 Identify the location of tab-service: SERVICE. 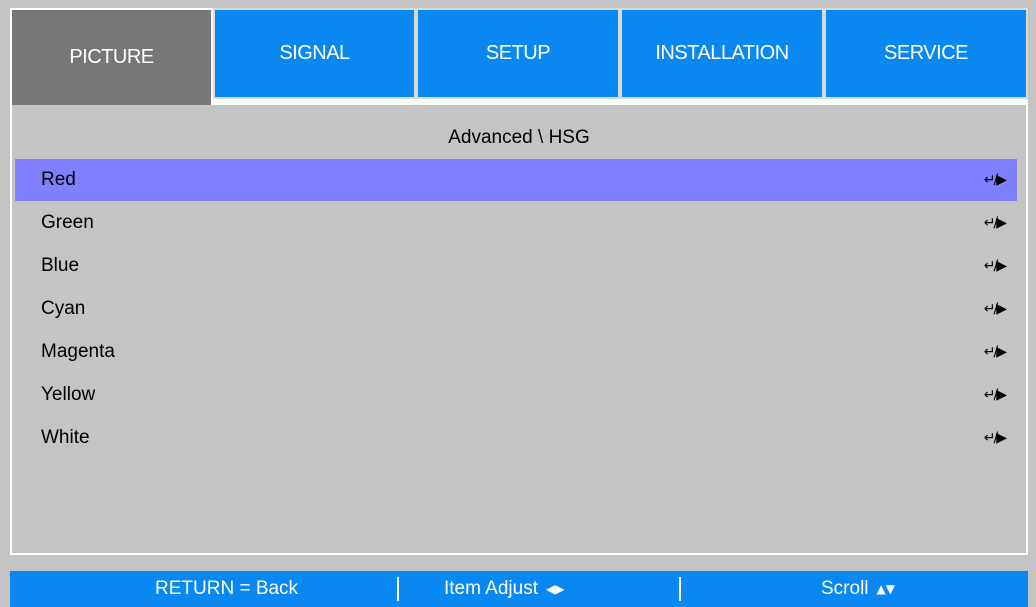
(926, 53).